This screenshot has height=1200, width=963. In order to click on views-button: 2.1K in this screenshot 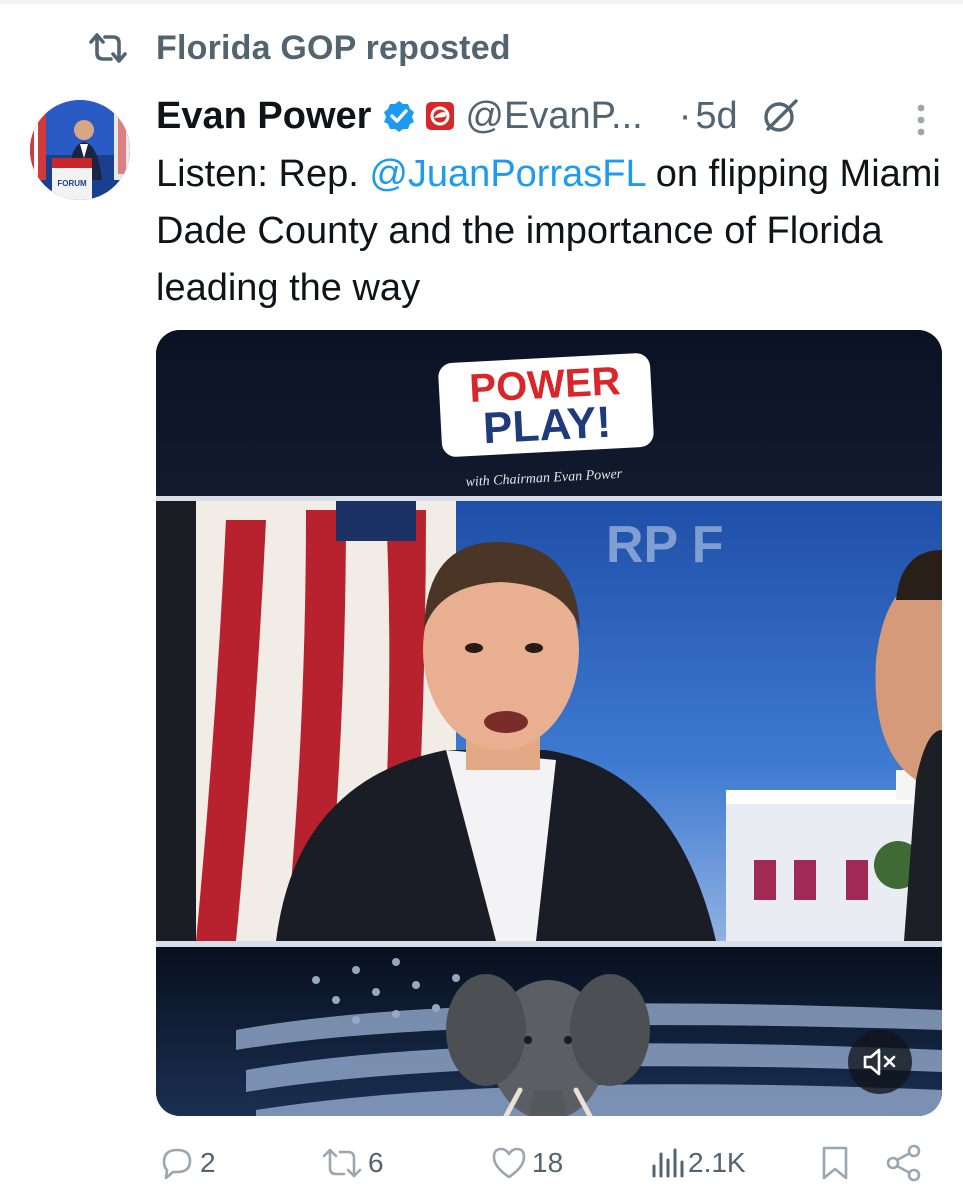, I will do `click(698, 1163)`.